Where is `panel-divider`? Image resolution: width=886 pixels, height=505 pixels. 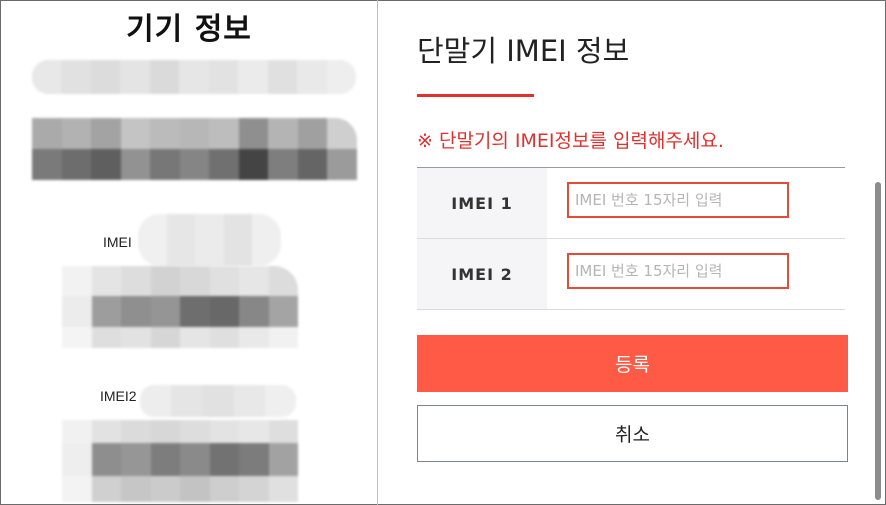
panel-divider is located at coordinates (377, 252).